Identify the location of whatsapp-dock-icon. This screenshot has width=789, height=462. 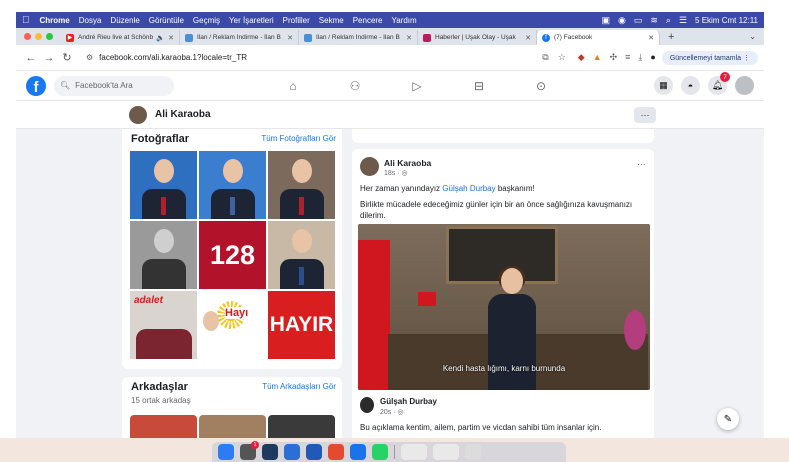
(380, 452).